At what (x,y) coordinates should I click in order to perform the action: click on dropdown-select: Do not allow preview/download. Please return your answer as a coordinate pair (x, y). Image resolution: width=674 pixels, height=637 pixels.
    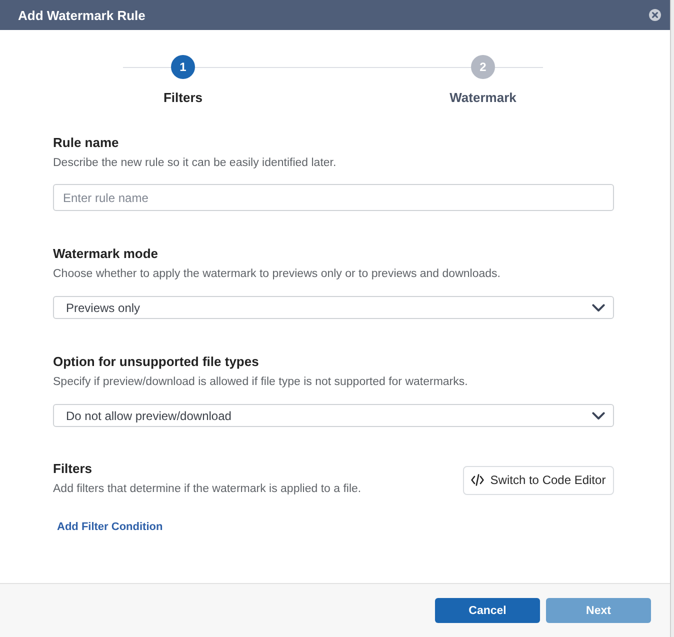
    Looking at the image, I should click on (333, 415).